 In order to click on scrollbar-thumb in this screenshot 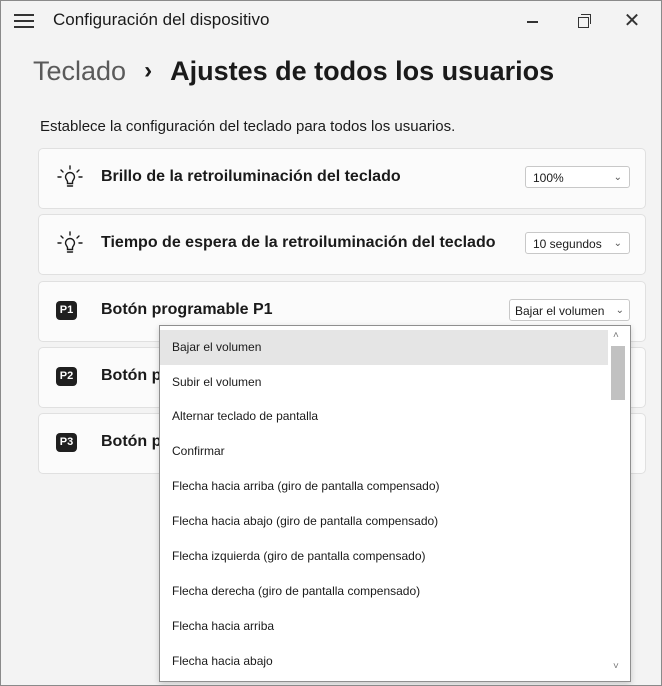, I will do `click(618, 373)`.